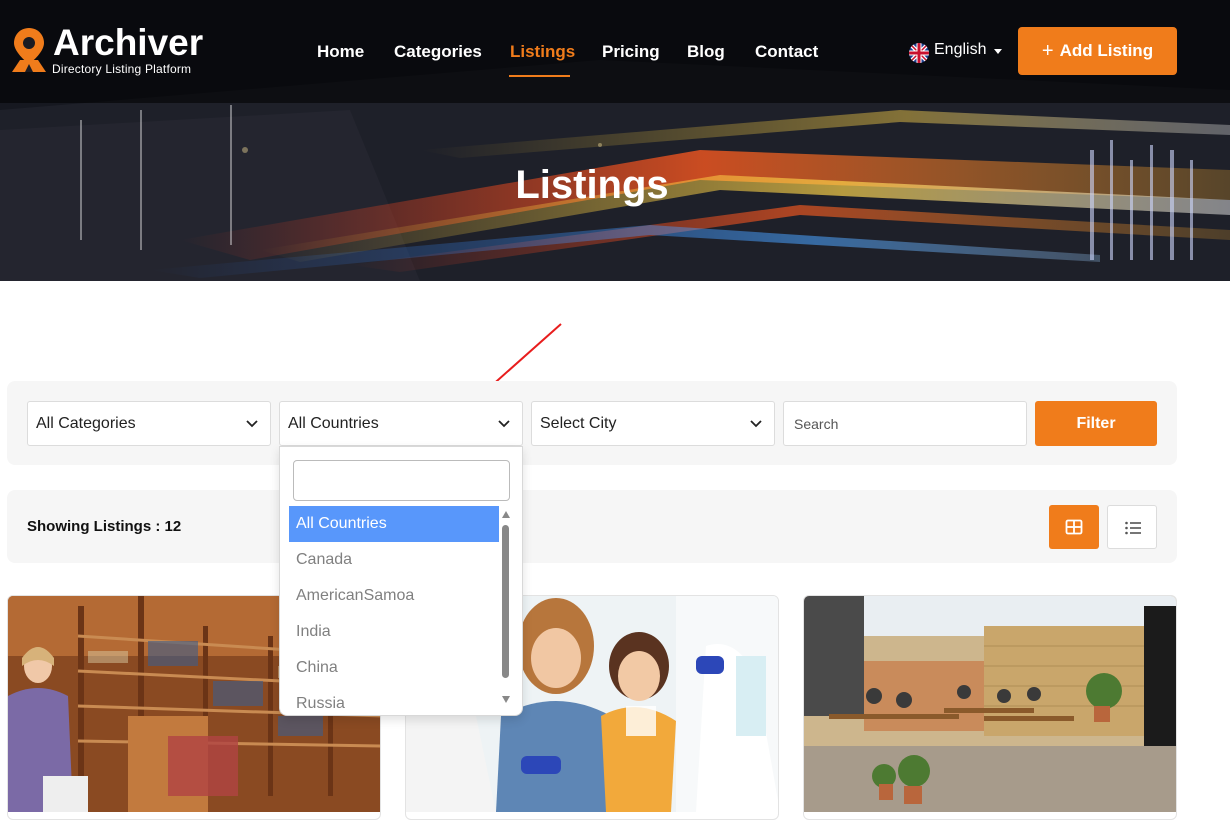  What do you see at coordinates (394, 524) in the screenshot?
I see `country-option-all: All Countries` at bounding box center [394, 524].